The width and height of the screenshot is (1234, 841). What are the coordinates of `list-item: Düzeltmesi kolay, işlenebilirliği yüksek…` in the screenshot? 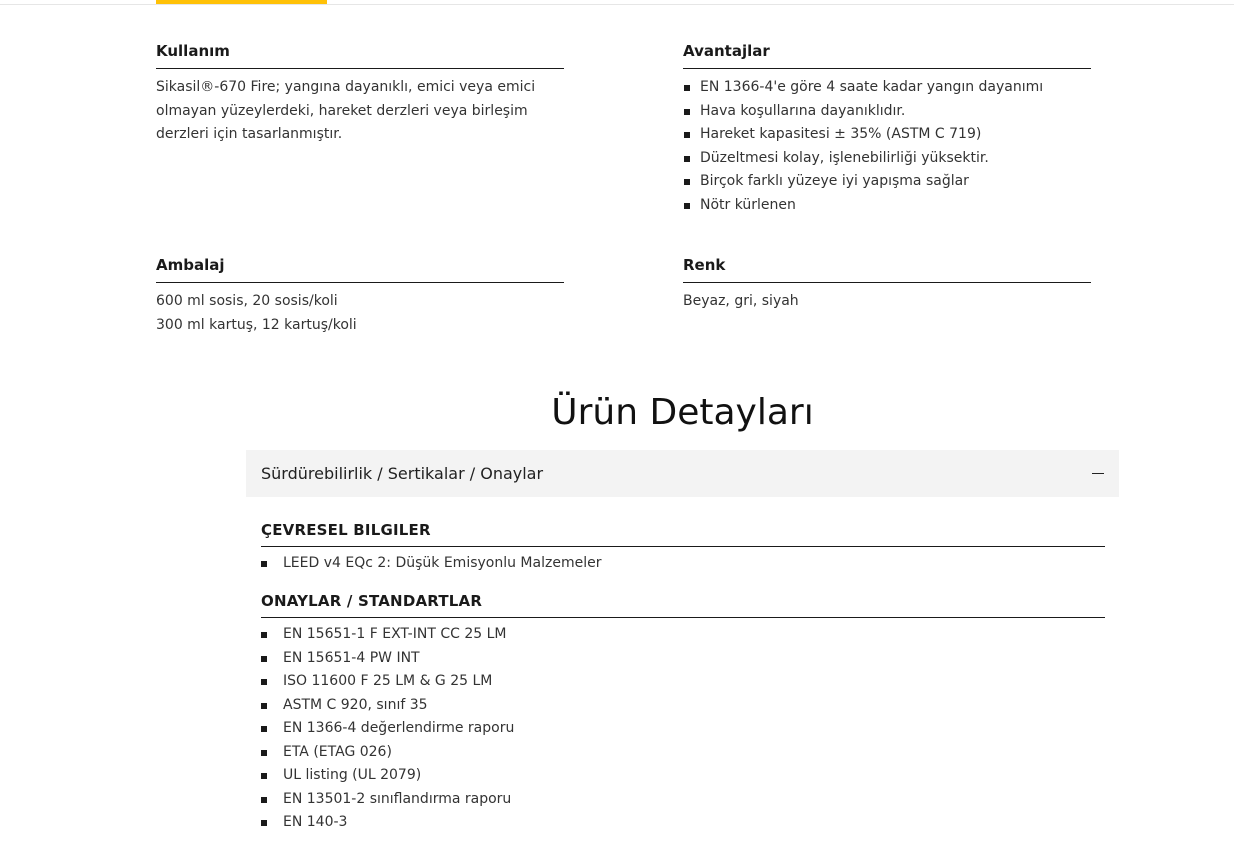 It's located at (887, 159).